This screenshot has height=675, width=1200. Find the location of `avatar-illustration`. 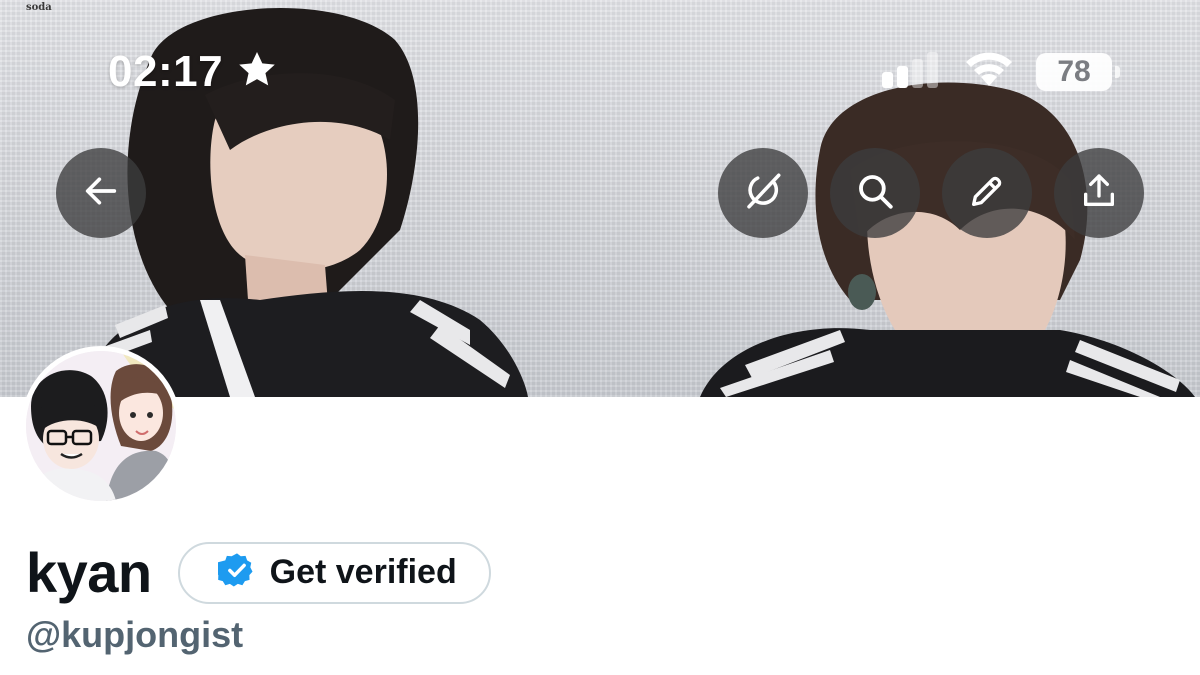

avatar-illustration is located at coordinates (101, 426).